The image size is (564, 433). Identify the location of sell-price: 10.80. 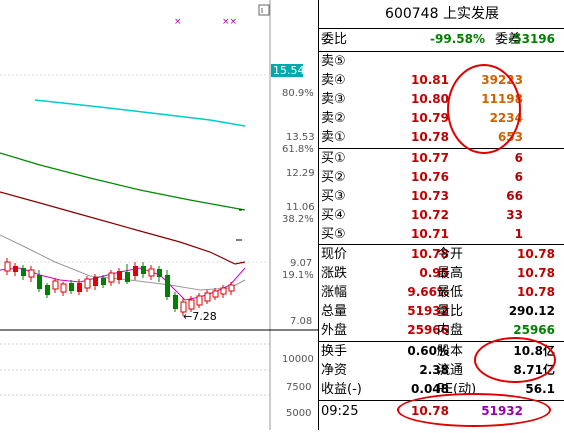
(430, 99).